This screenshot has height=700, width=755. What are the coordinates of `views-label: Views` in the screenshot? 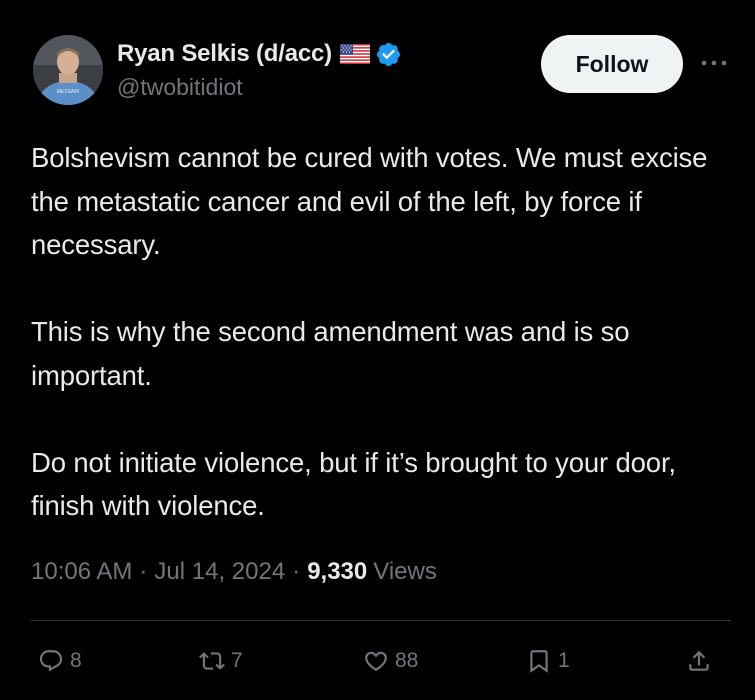 It's located at (405, 571).